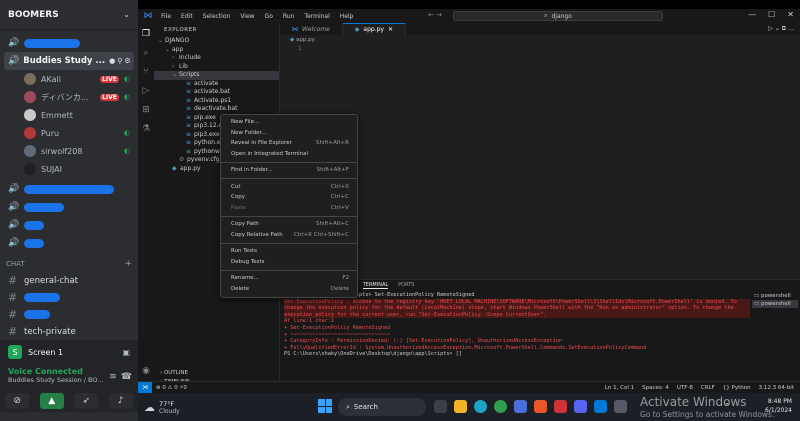  I want to click on context-menu-item: Copy Relative Path Ctrl+K Ctrl+Shift+C, so click(289, 235).